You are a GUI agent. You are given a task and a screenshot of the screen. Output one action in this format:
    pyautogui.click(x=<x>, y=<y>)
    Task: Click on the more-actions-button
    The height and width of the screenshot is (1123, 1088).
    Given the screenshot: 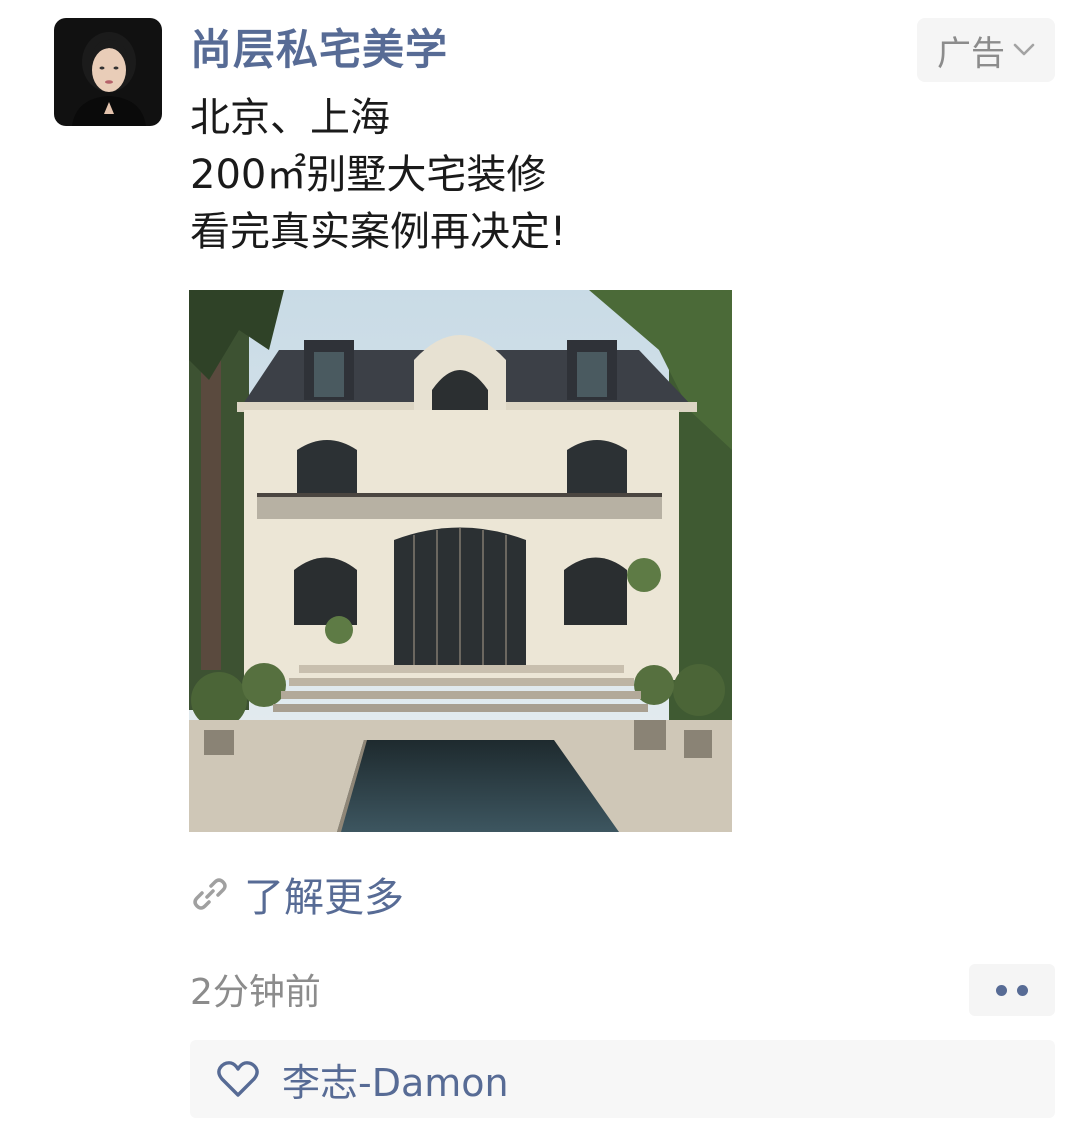 What is the action you would take?
    pyautogui.click(x=1012, y=990)
    